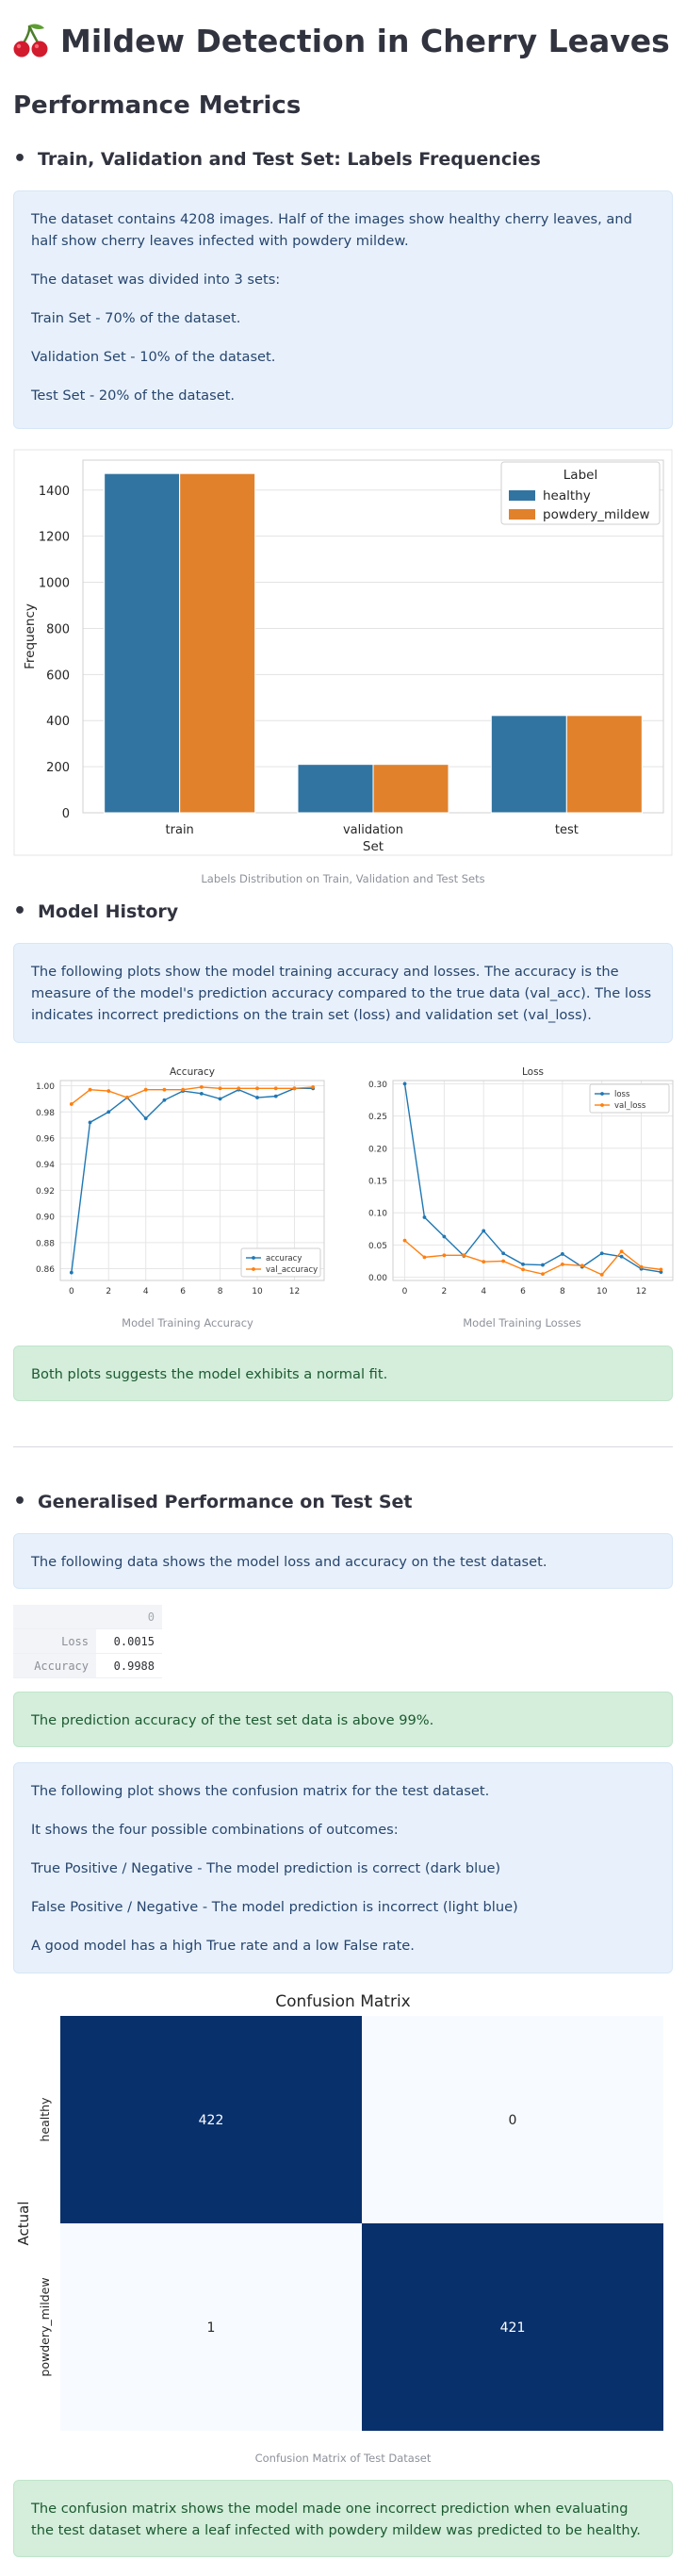 Image resolution: width=686 pixels, height=2576 pixels. What do you see at coordinates (46, 1139) in the screenshot?
I see `y-tick-label: 0.96` at bounding box center [46, 1139].